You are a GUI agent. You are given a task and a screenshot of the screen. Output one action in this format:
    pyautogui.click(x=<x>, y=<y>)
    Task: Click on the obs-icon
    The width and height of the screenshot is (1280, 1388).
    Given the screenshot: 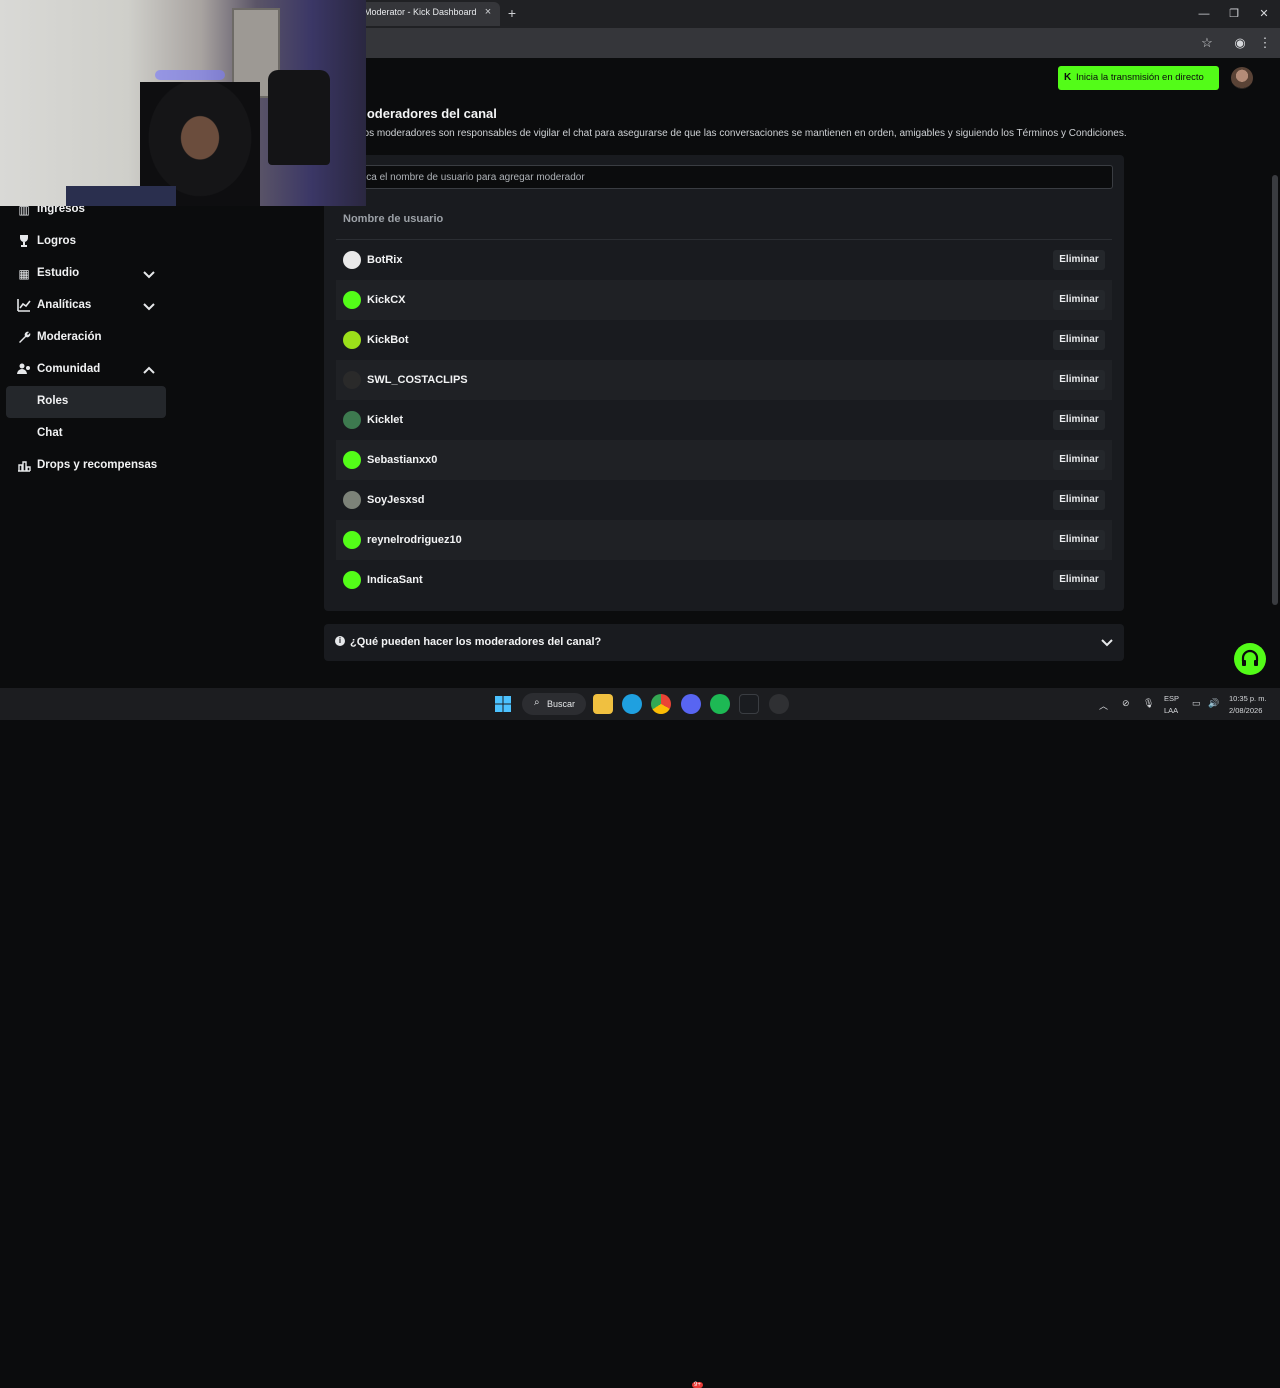 What is the action you would take?
    pyautogui.click(x=779, y=704)
    